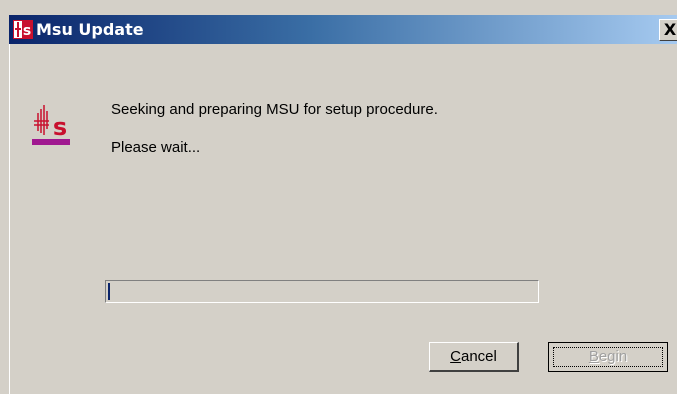 The height and width of the screenshot is (395, 677). What do you see at coordinates (613, 356) in the screenshot?
I see `begin-label: egin` at bounding box center [613, 356].